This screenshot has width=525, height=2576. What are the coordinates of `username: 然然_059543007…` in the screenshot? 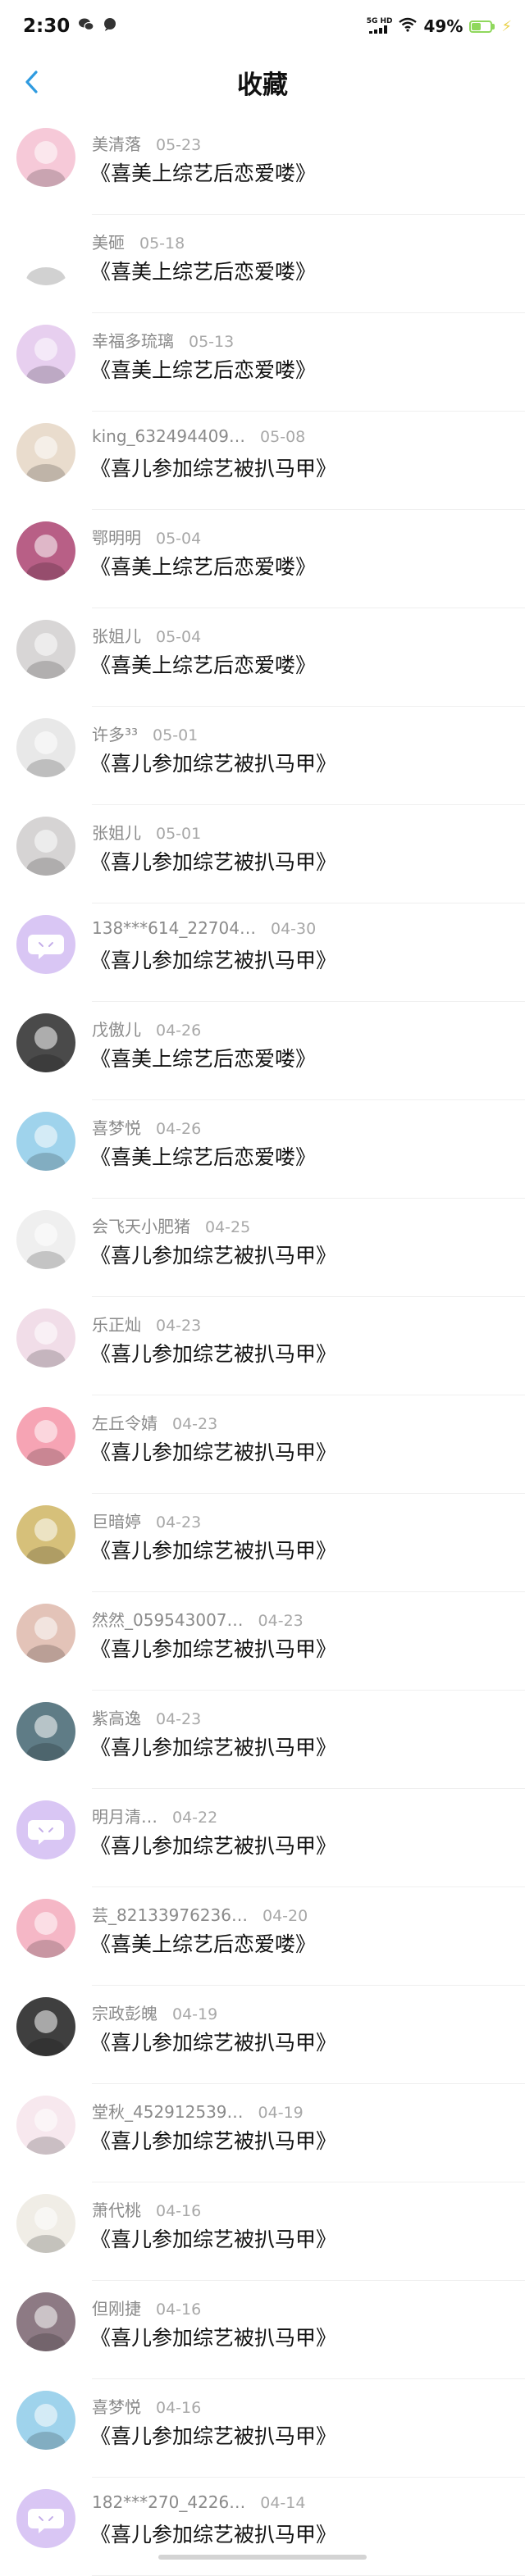 It's located at (168, 1619).